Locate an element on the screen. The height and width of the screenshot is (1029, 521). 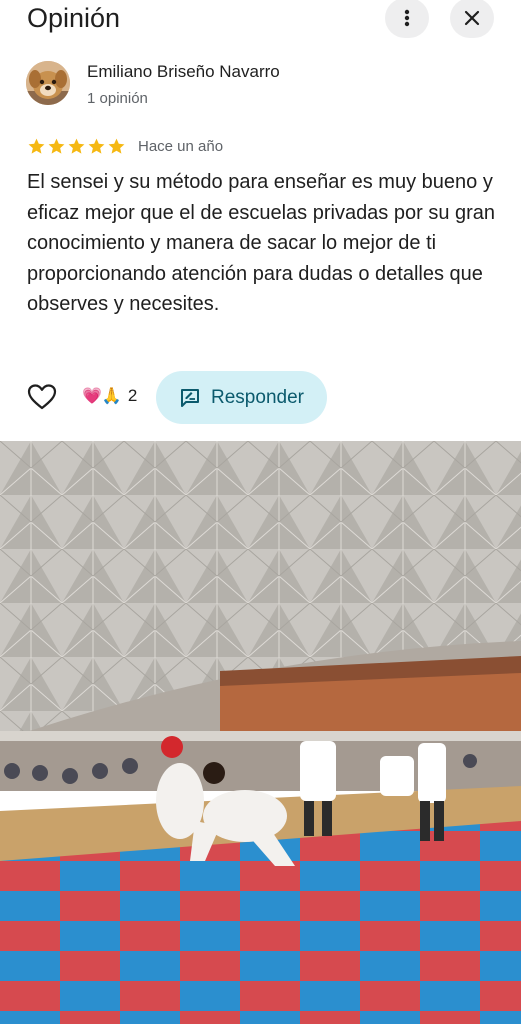
reaction-emojis: 💗🙏 is located at coordinates (102, 395).